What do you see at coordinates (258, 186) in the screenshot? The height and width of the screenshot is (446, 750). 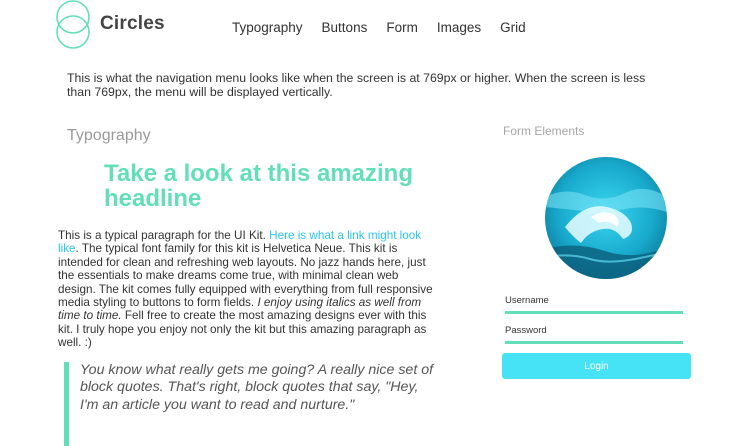 I see `headline: Take a look at this amazing headline` at bounding box center [258, 186].